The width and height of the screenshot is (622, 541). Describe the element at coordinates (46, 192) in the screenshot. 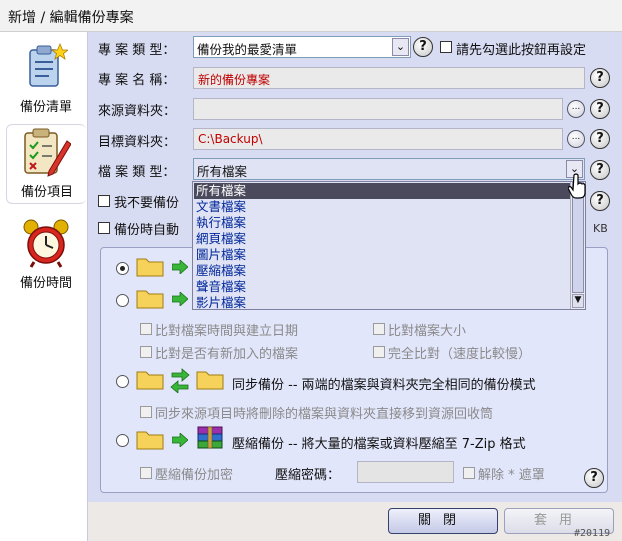

I see `sidebar-item-label: 備份項目` at that location.